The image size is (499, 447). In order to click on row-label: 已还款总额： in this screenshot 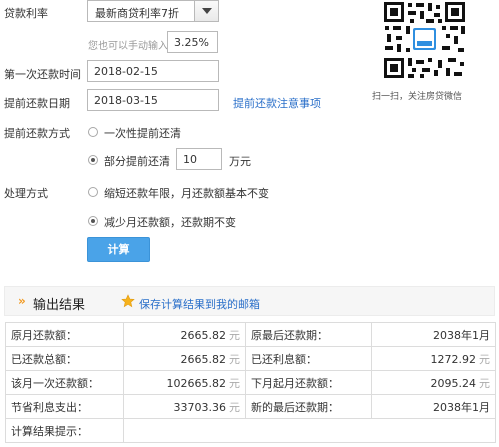, I will do `click(64, 358)`.